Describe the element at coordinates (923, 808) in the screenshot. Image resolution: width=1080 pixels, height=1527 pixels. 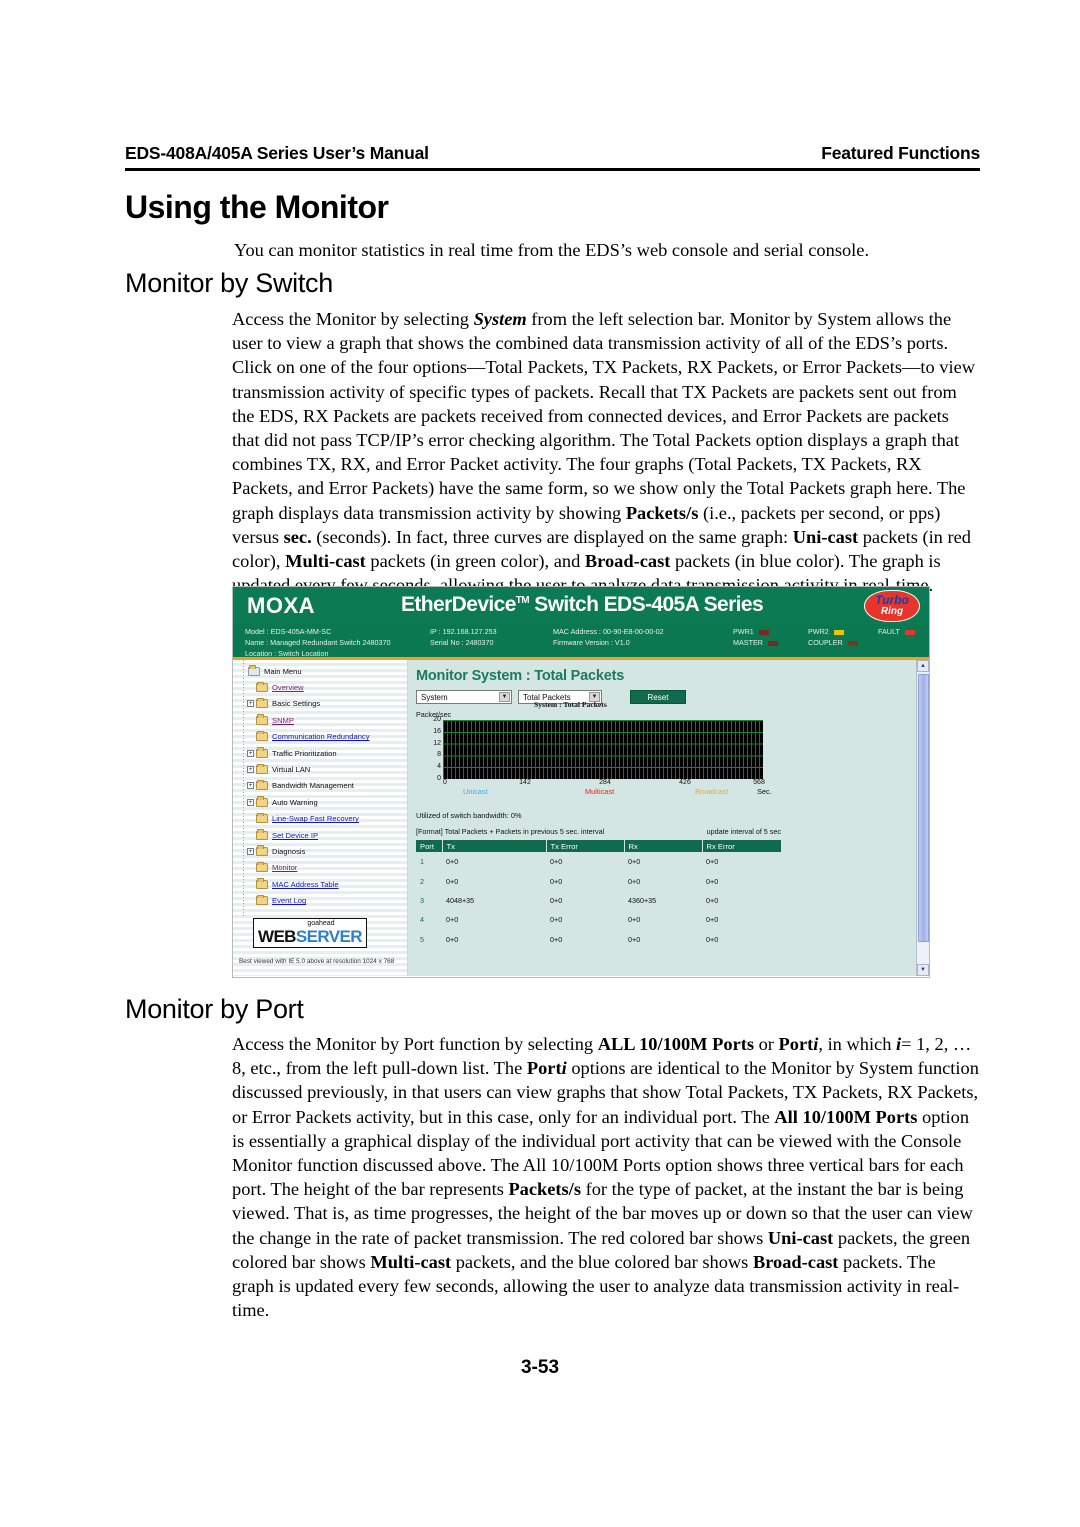
I see `scrollbar-thumb` at that location.